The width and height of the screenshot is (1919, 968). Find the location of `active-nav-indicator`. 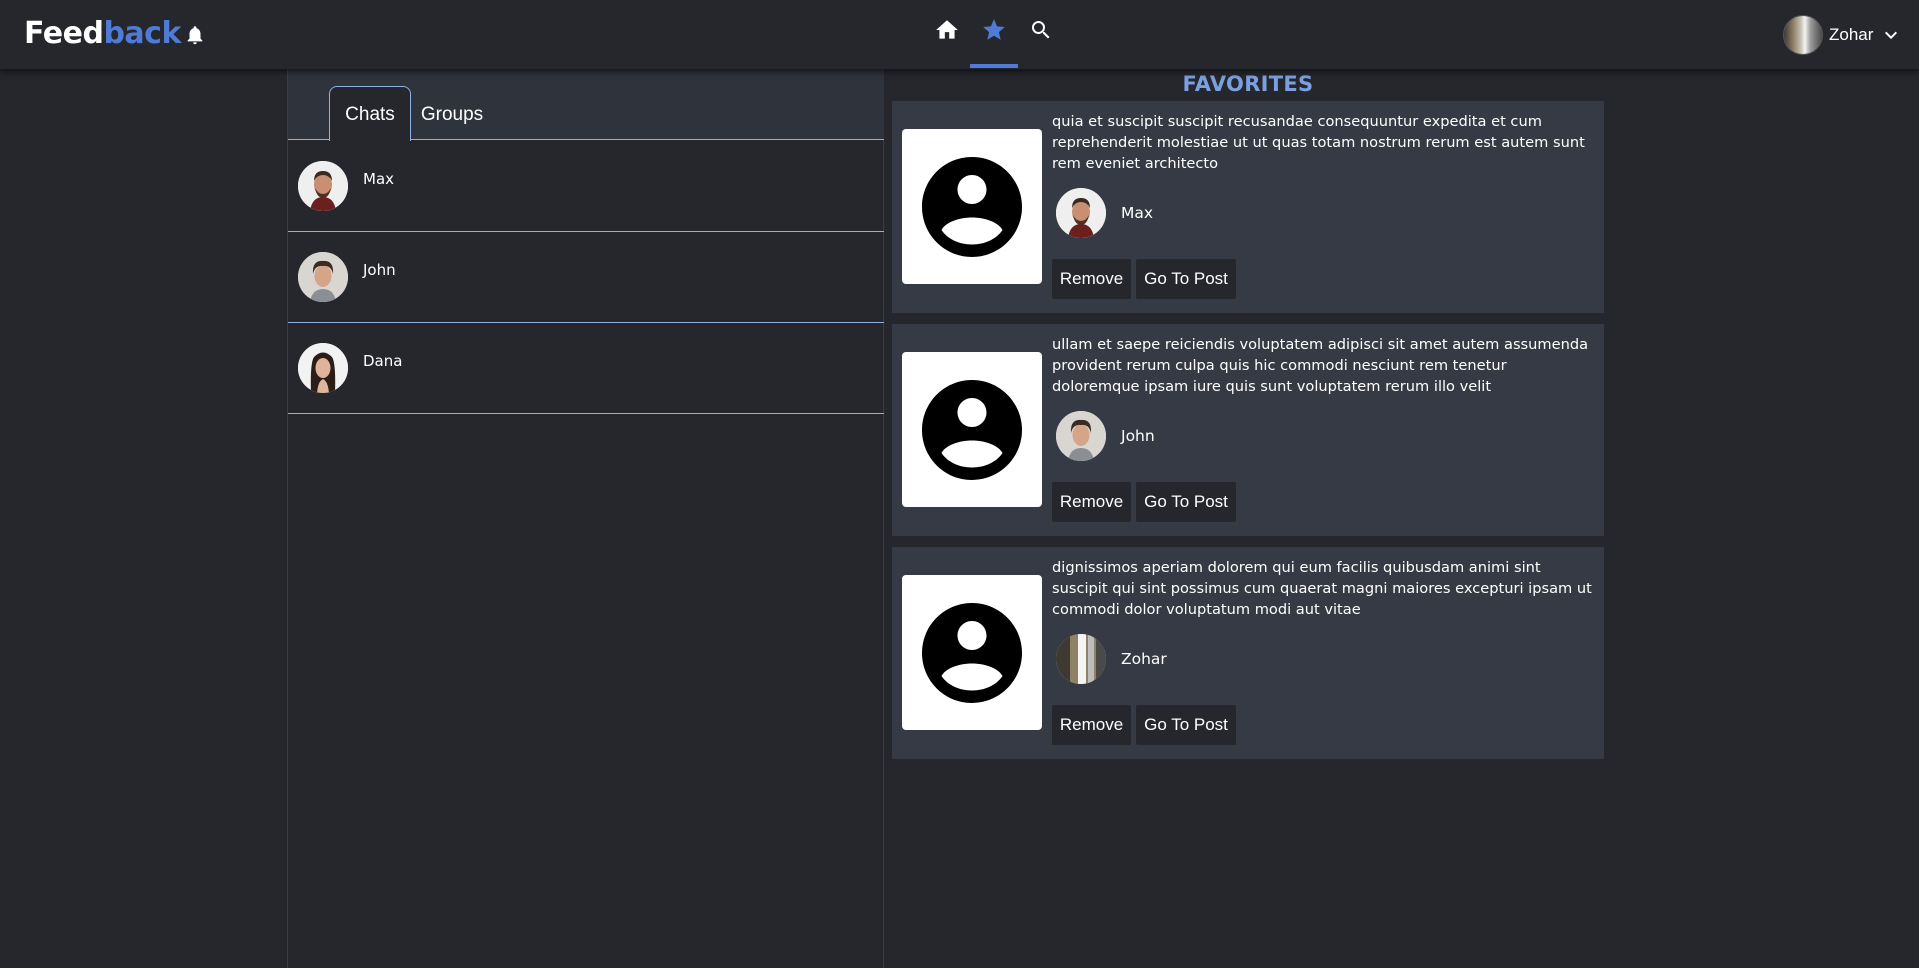

active-nav-indicator is located at coordinates (994, 66).